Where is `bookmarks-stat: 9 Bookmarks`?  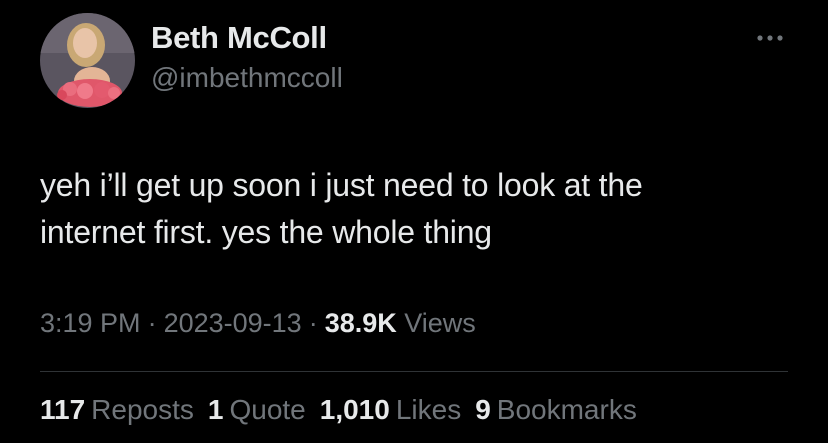
bookmarks-stat: 9 Bookmarks is located at coordinates (556, 410).